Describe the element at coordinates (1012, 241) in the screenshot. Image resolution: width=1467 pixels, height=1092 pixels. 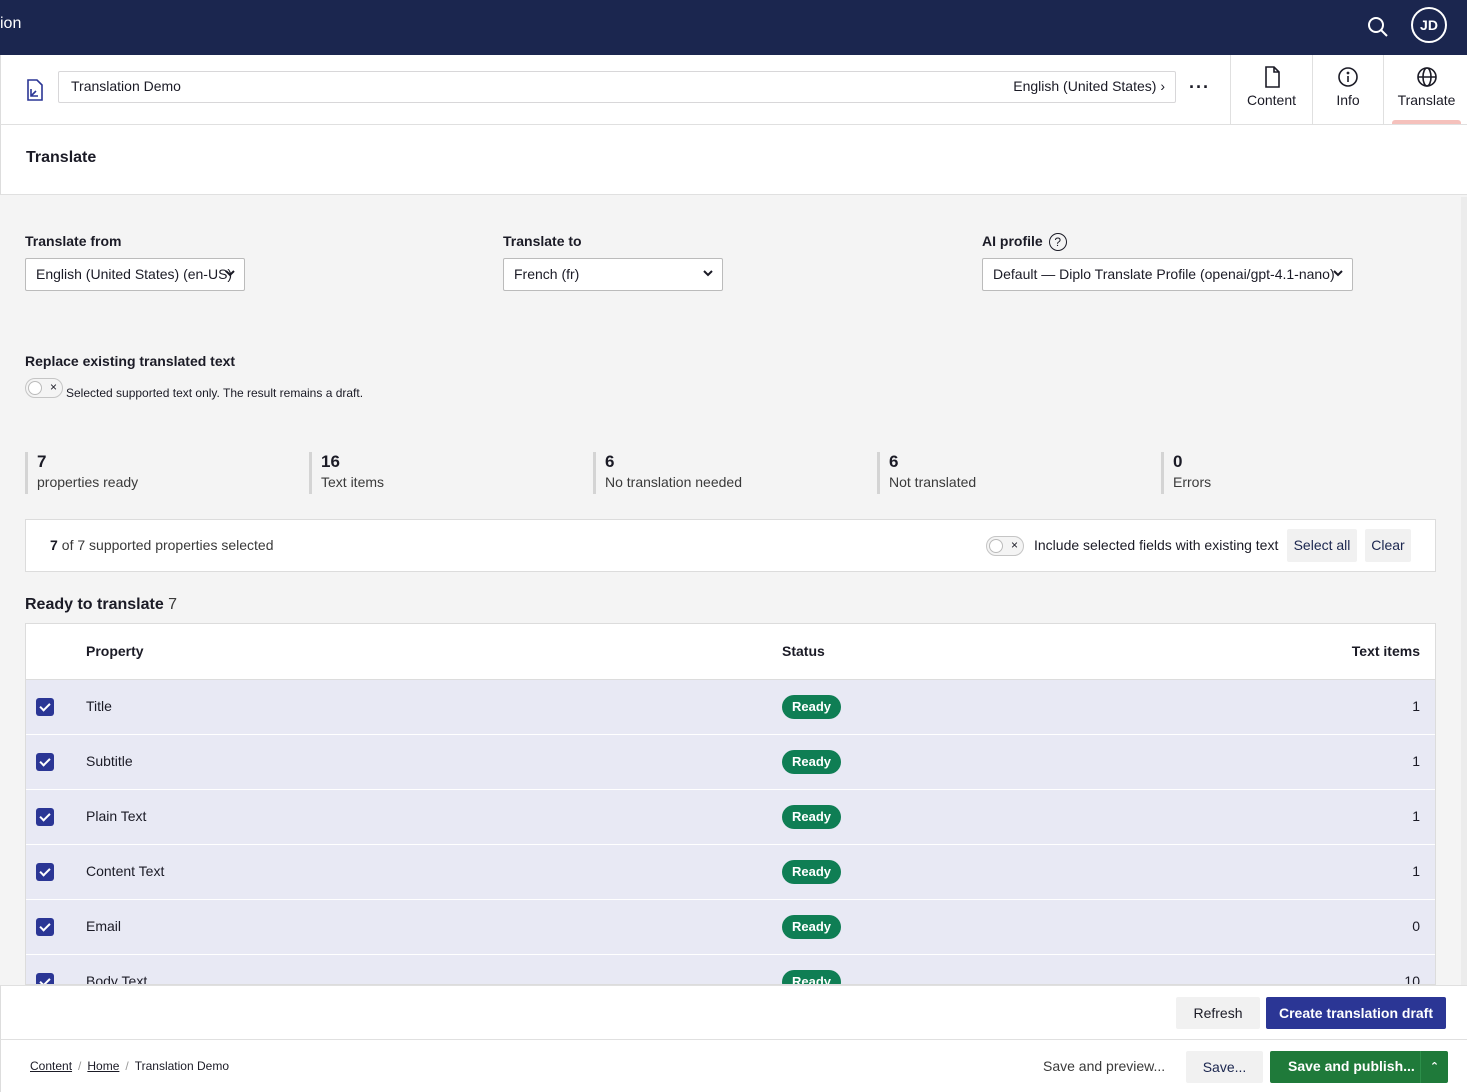
I see `ai-profile-label: AI profile` at that location.